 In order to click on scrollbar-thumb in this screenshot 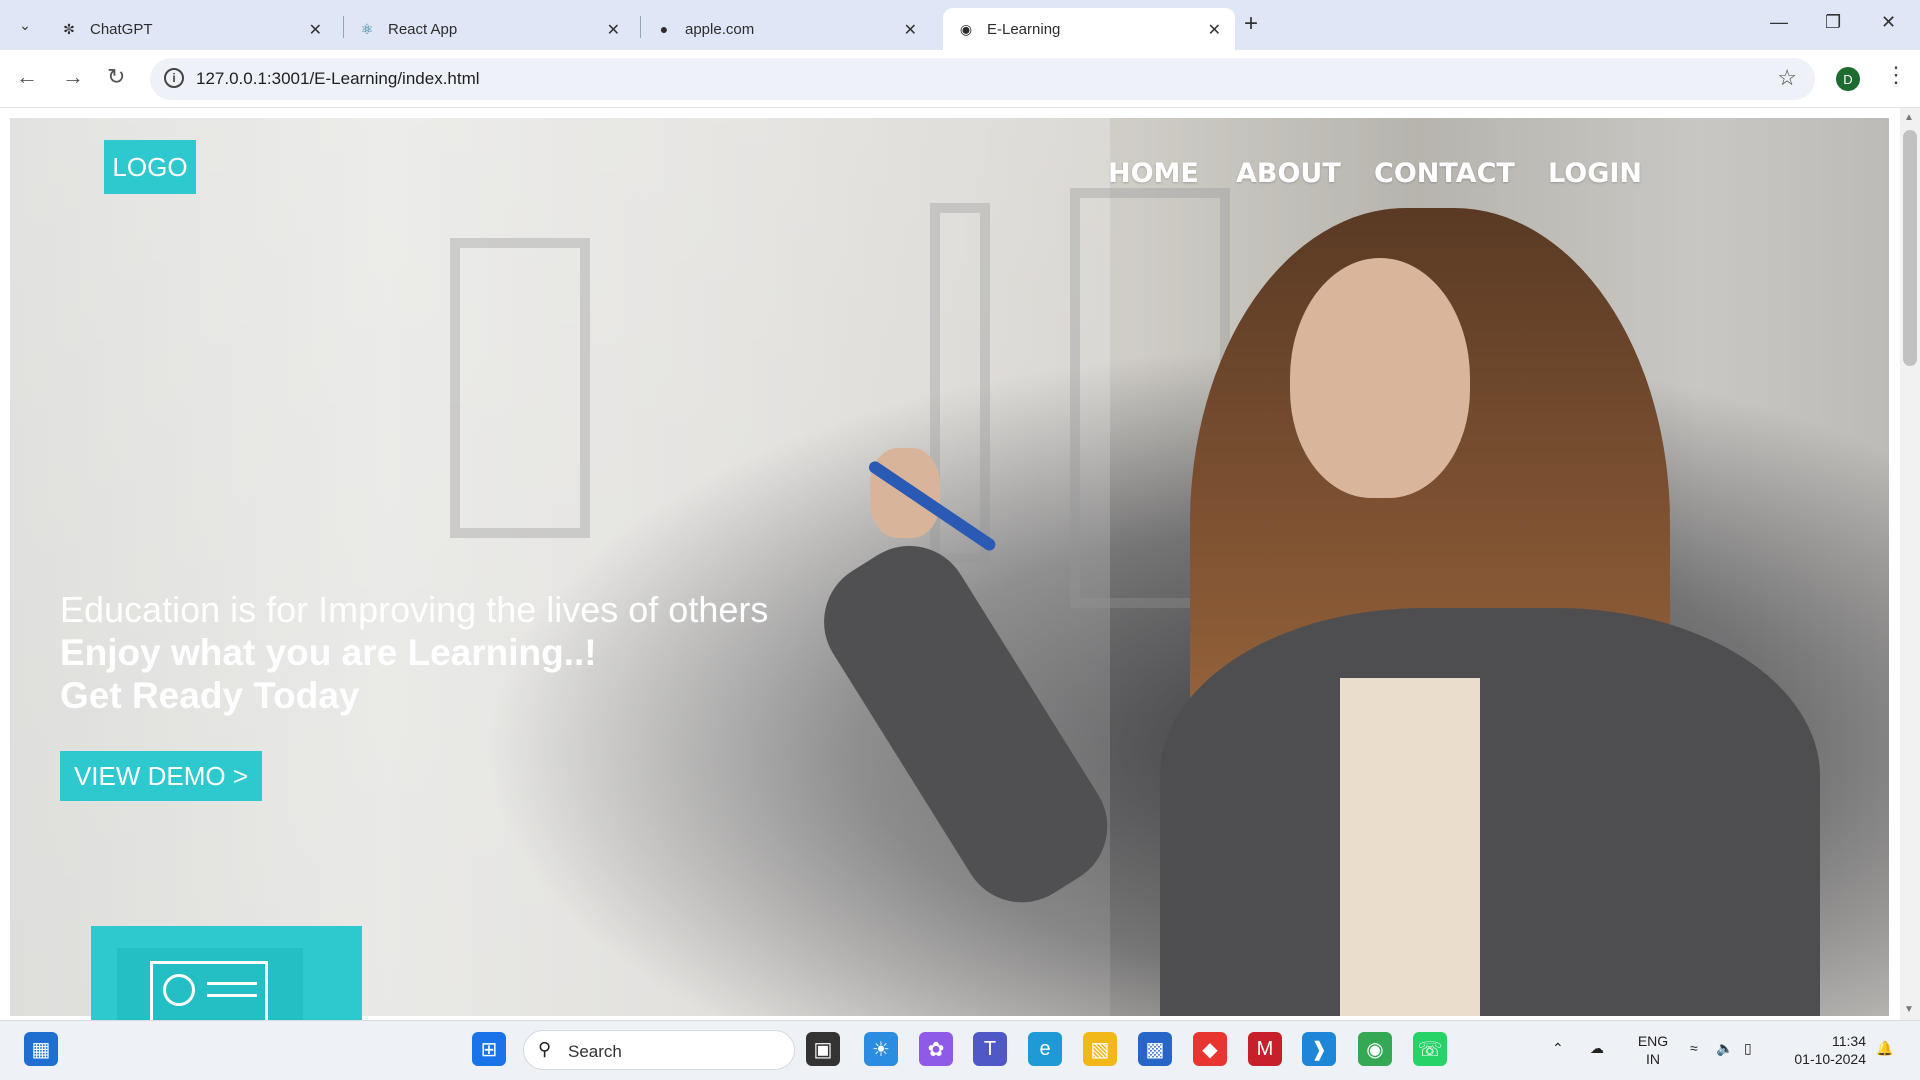, I will do `click(1910, 248)`.